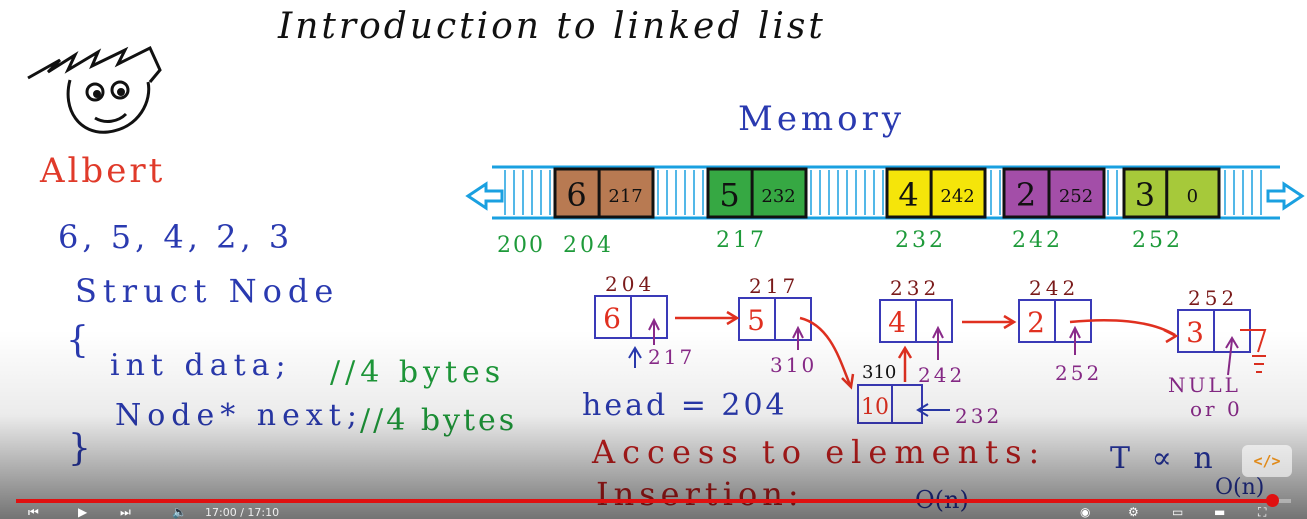 The image size is (1307, 519). What do you see at coordinates (1195, 332) in the screenshot?
I see `list-node-data: 3` at bounding box center [1195, 332].